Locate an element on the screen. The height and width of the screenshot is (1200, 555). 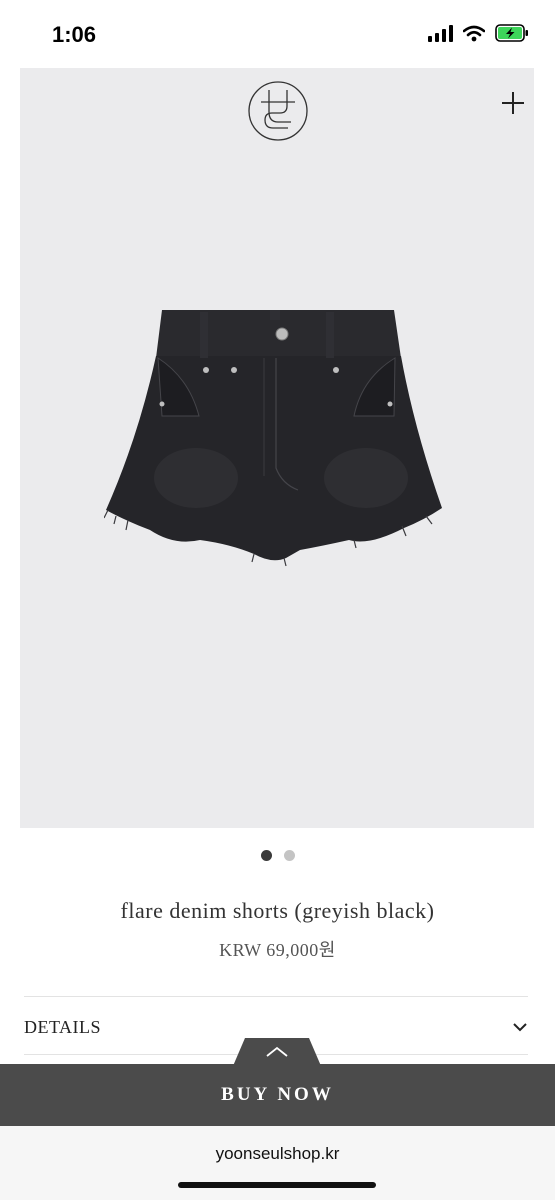
url-text: yoonseulshop.kr is located at coordinates (277, 1153).